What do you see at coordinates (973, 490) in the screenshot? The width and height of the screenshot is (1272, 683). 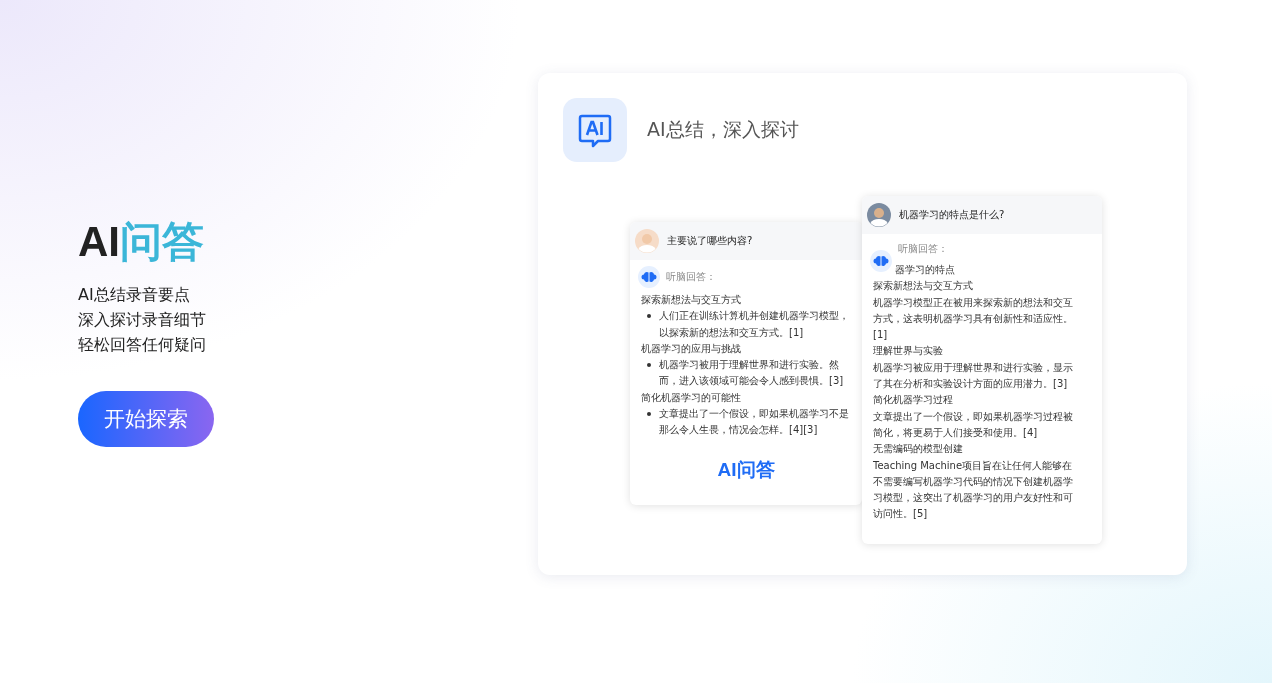 I see `answer-text: Teaching Machine项目旨在让任何人能够在不需要编写机器学习代码的情况下创建机器学习模型，这突出了机器学习的用户友好性和可访问性。[5]` at bounding box center [973, 490].